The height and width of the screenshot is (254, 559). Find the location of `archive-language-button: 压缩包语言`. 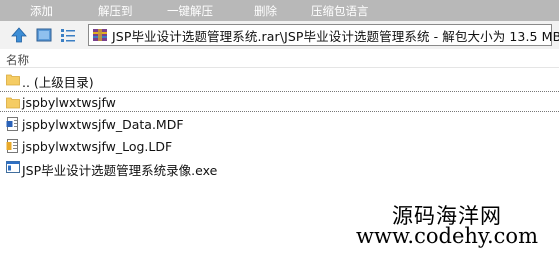

archive-language-button: 压缩包语言 is located at coordinates (340, 11).